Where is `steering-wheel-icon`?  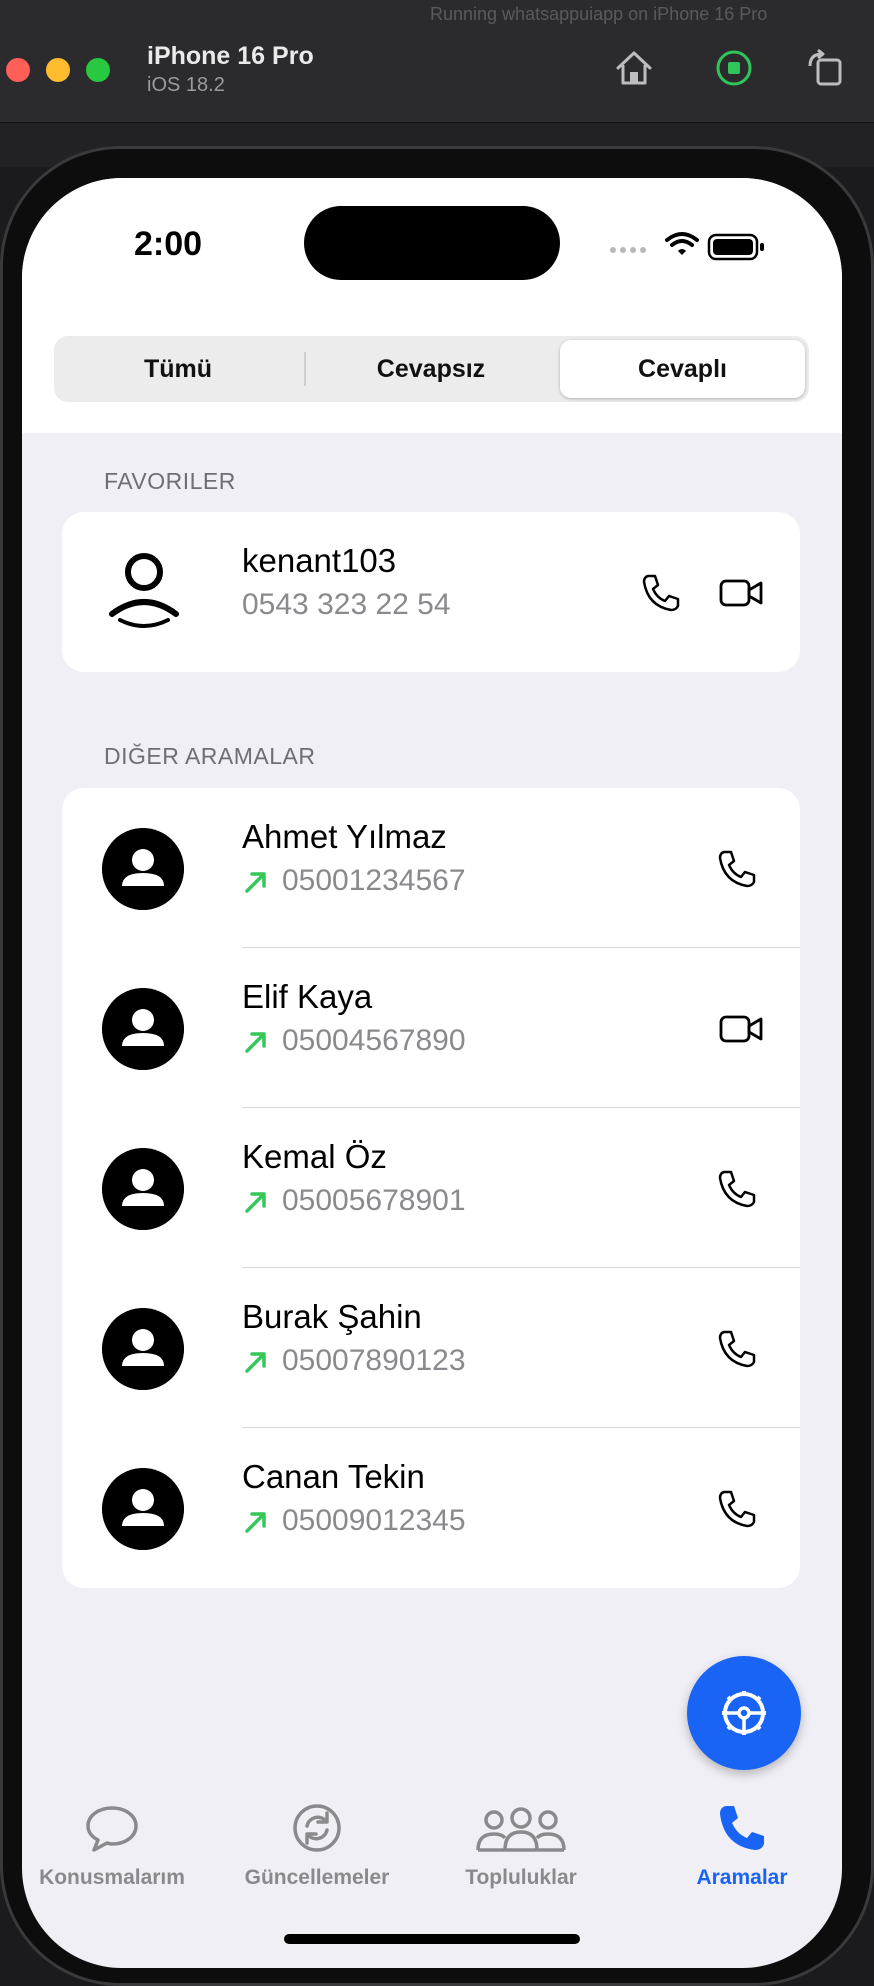
steering-wheel-icon is located at coordinates (744, 1713).